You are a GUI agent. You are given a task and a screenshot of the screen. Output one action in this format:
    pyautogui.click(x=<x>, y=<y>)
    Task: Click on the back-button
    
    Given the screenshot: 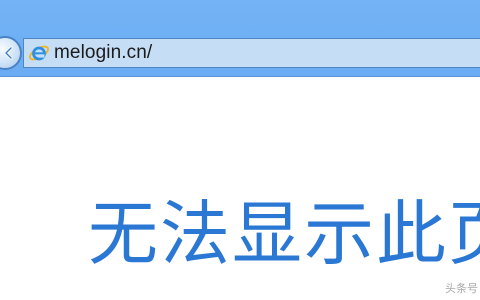 What is the action you would take?
    pyautogui.click(x=11, y=53)
    